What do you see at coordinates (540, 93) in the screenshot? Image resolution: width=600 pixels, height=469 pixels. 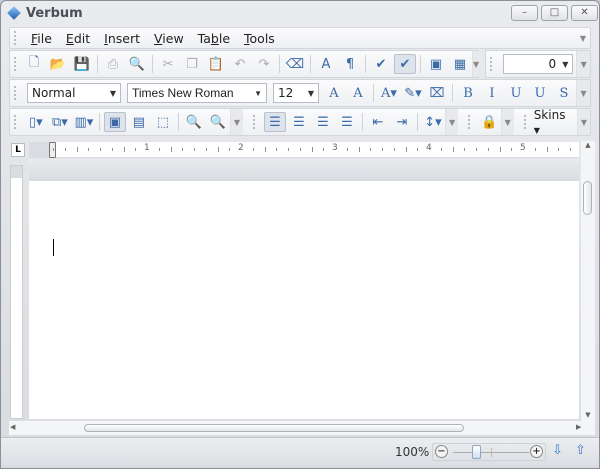 I see `double-underline-icon: U` at bounding box center [540, 93].